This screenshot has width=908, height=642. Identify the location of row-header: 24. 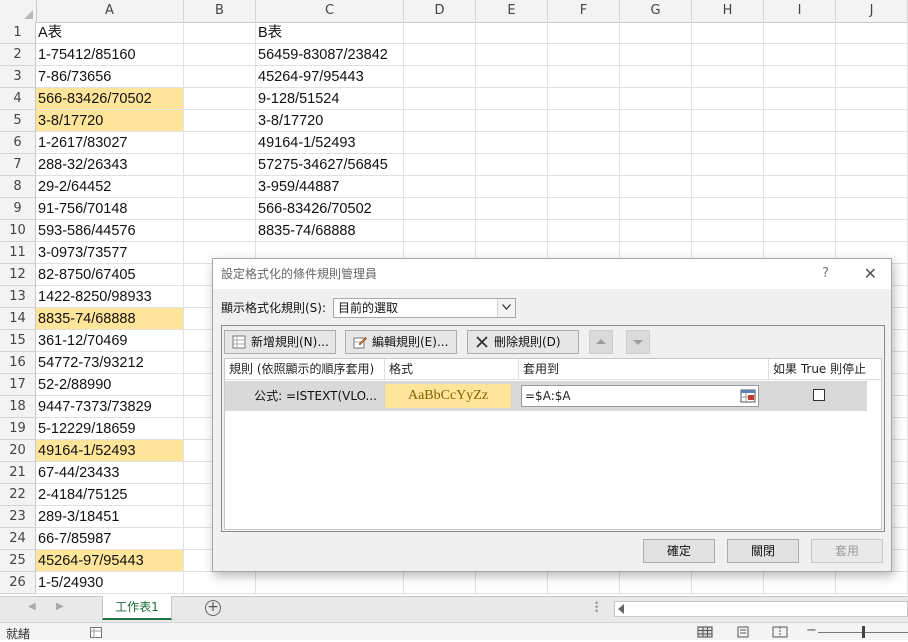
(18, 539).